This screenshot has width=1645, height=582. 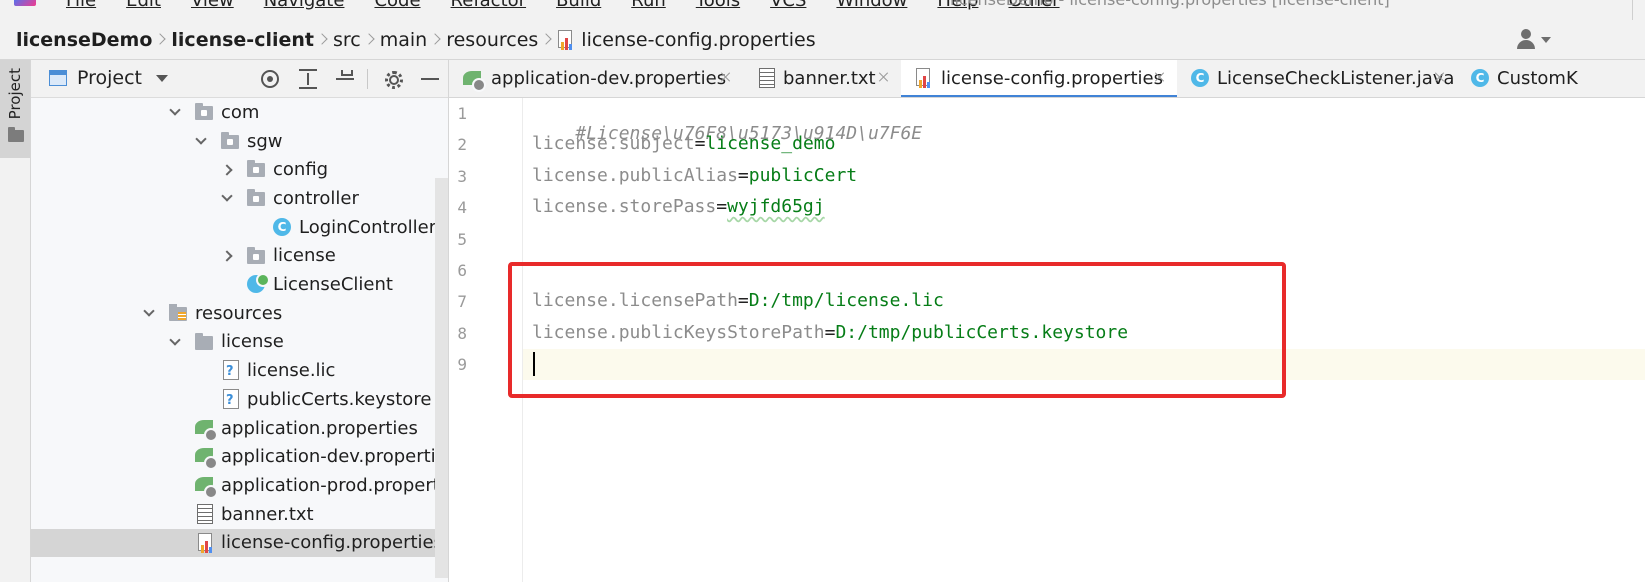 What do you see at coordinates (462, 302) in the screenshot?
I see `line-number: 7` at bounding box center [462, 302].